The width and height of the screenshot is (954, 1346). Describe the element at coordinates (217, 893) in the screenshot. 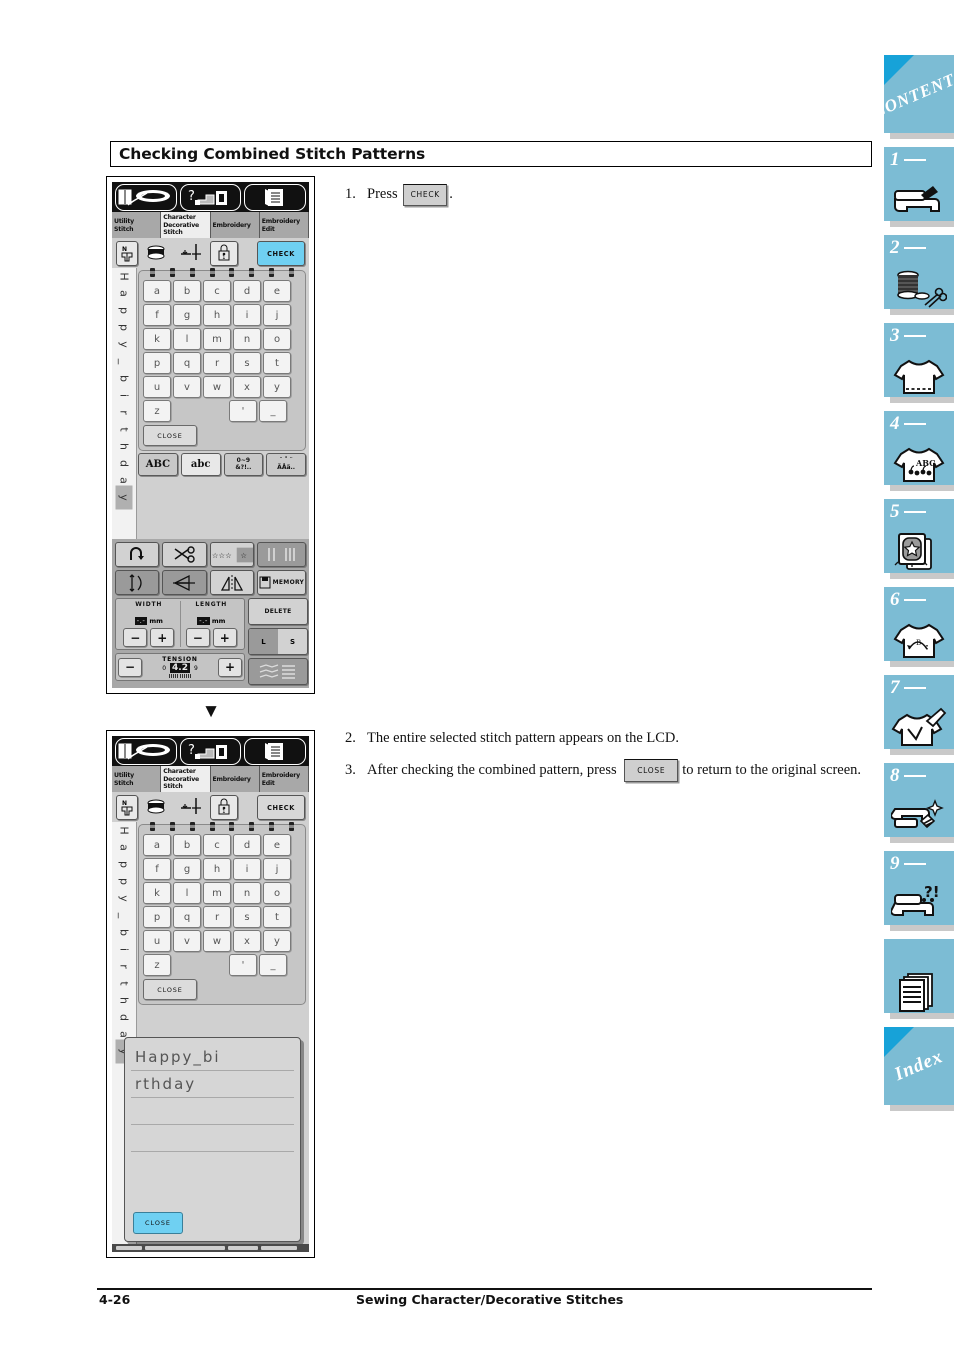

I see `keyboard-key-m: m` at that location.